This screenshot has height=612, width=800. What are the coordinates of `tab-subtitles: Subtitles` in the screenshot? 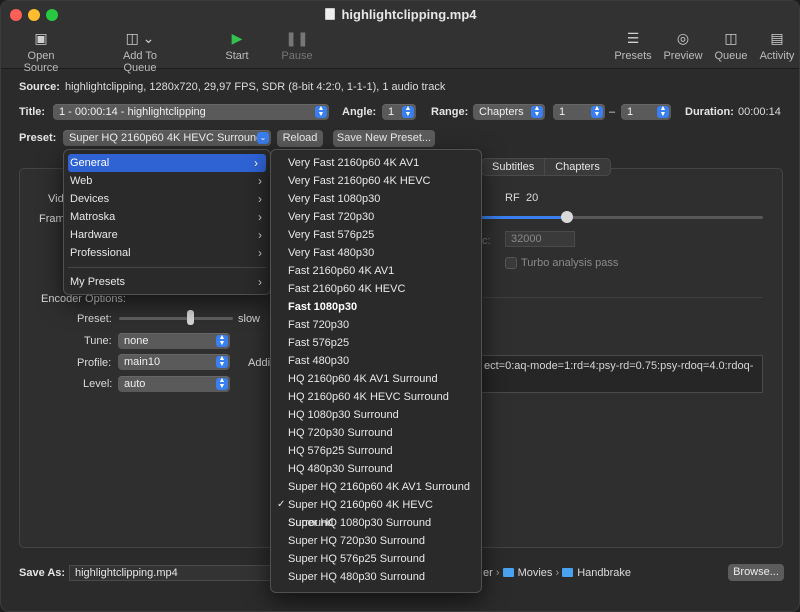 It's located at (513, 167).